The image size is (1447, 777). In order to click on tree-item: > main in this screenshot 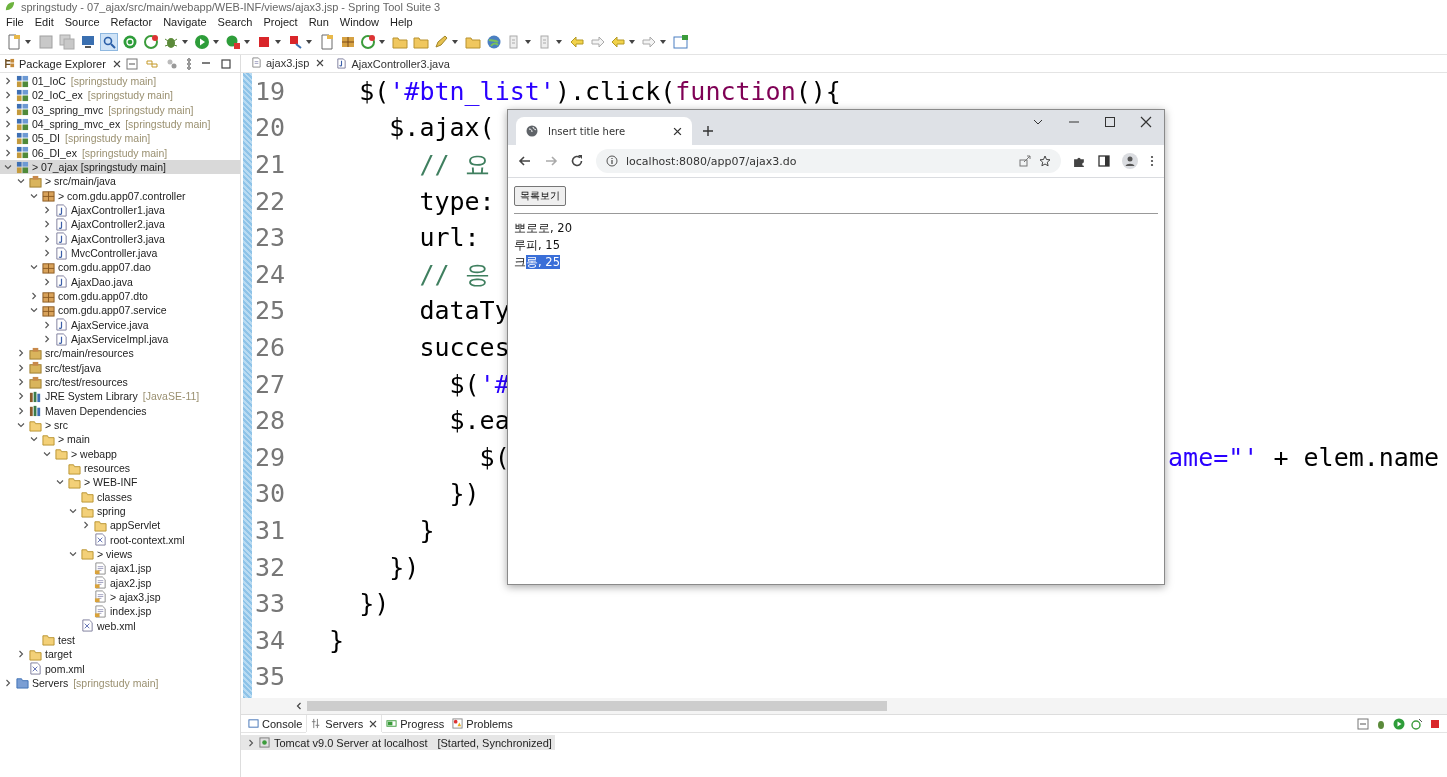, I will do `click(120, 439)`.